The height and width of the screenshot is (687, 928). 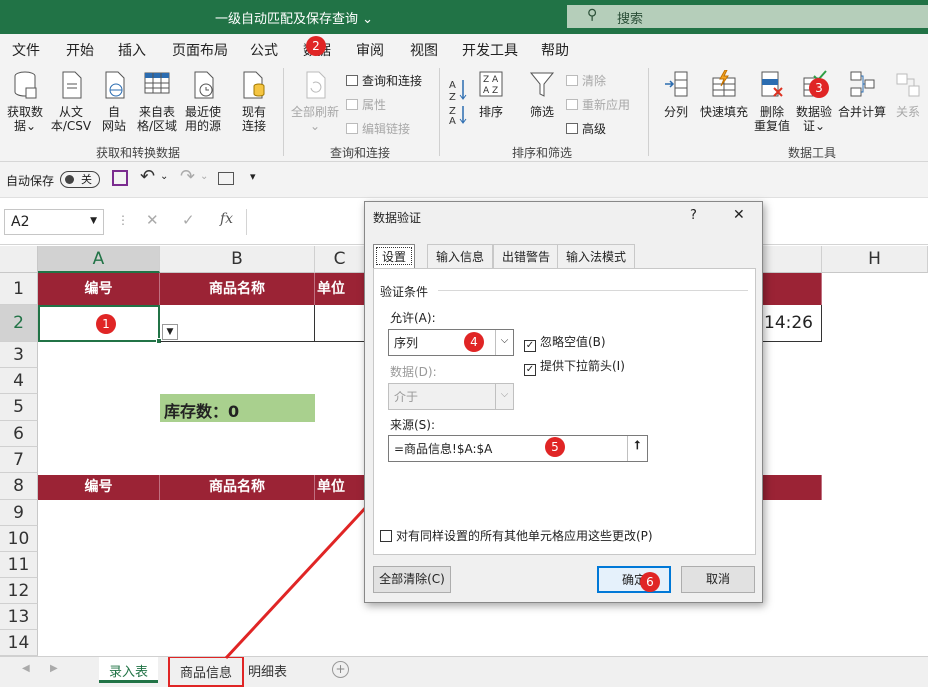 I want to click on source-label: 来源(S):, so click(x=413, y=425).